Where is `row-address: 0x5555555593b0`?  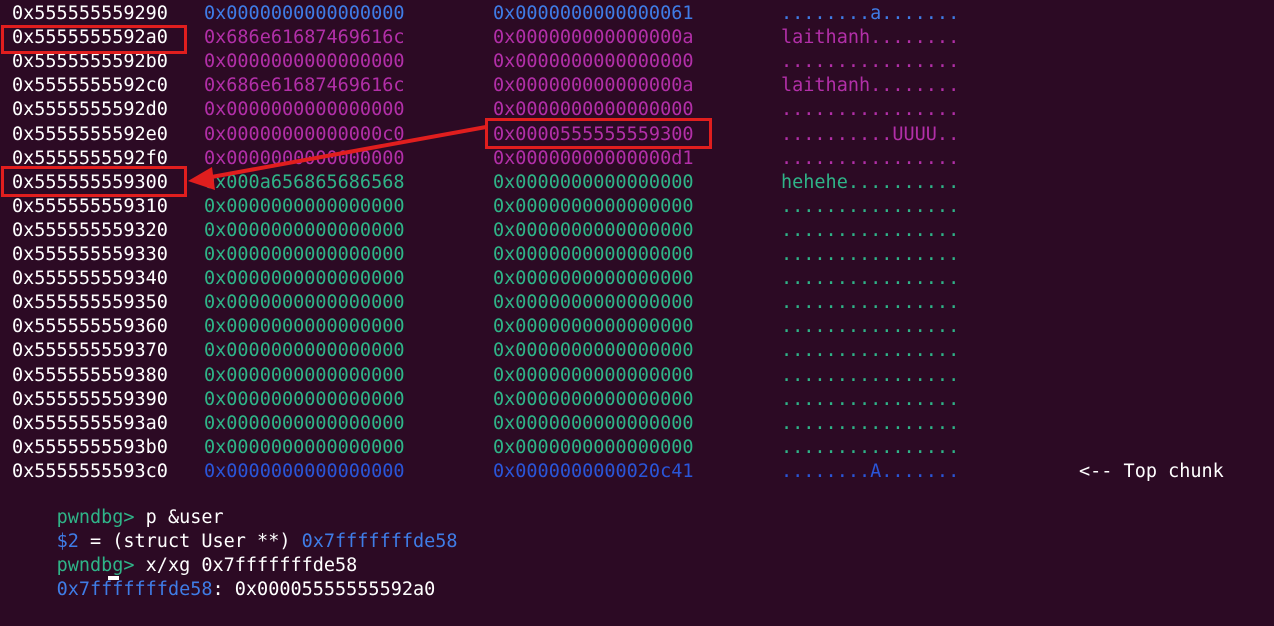
row-address: 0x5555555593b0 is located at coordinates (90, 447).